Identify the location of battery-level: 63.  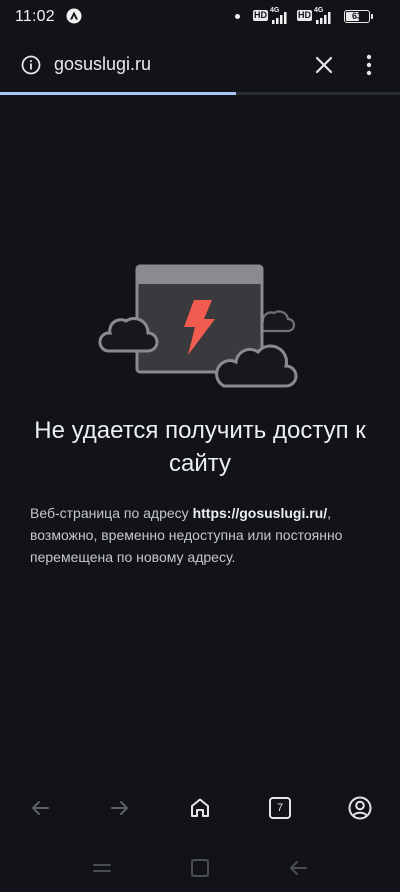
(356, 16).